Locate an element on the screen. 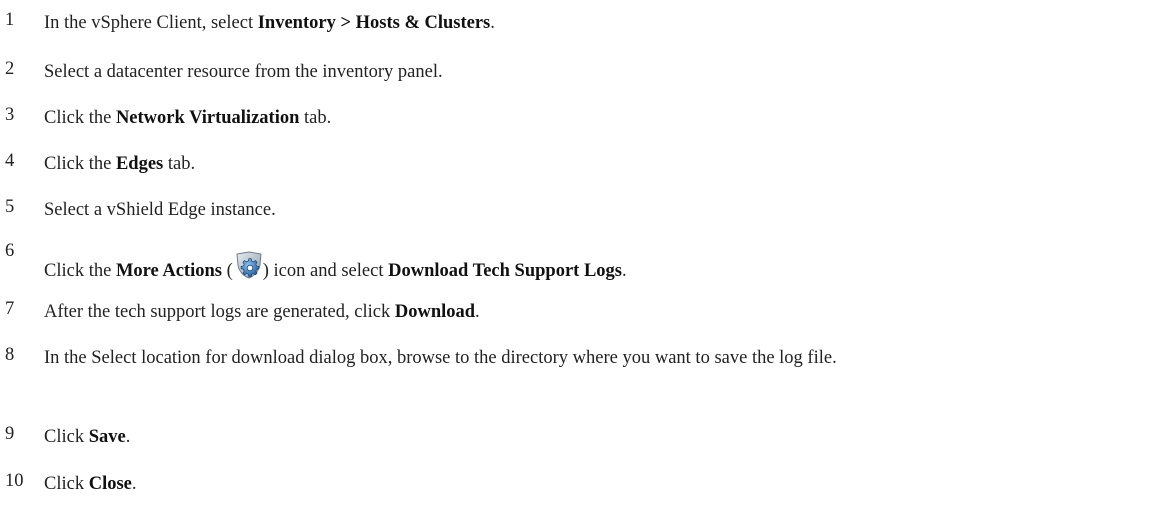  step-text: Click Save. is located at coordinates (87, 437).